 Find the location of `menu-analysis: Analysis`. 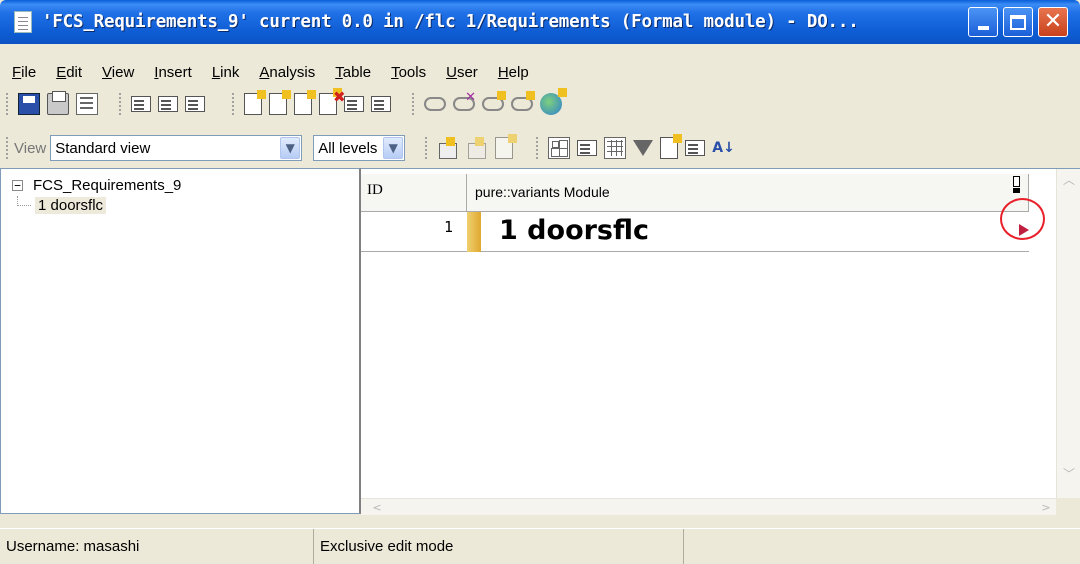

menu-analysis: Analysis is located at coordinates (287, 72).